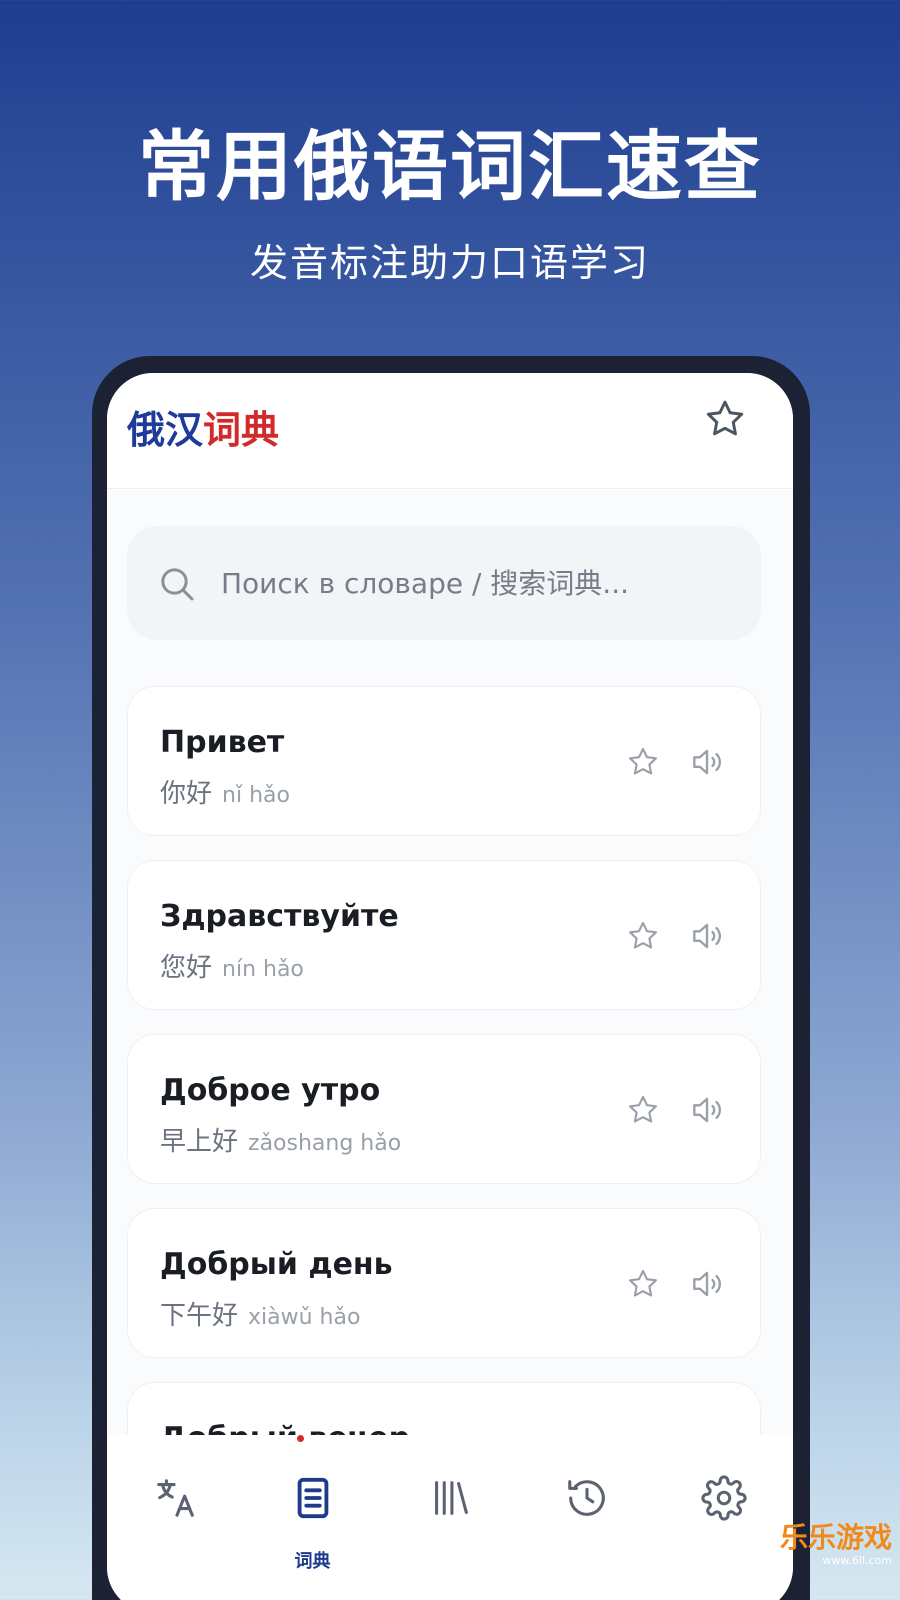 Image resolution: width=900 pixels, height=1600 pixels. I want to click on tab-dictionary-label: 词典, so click(312, 1561).